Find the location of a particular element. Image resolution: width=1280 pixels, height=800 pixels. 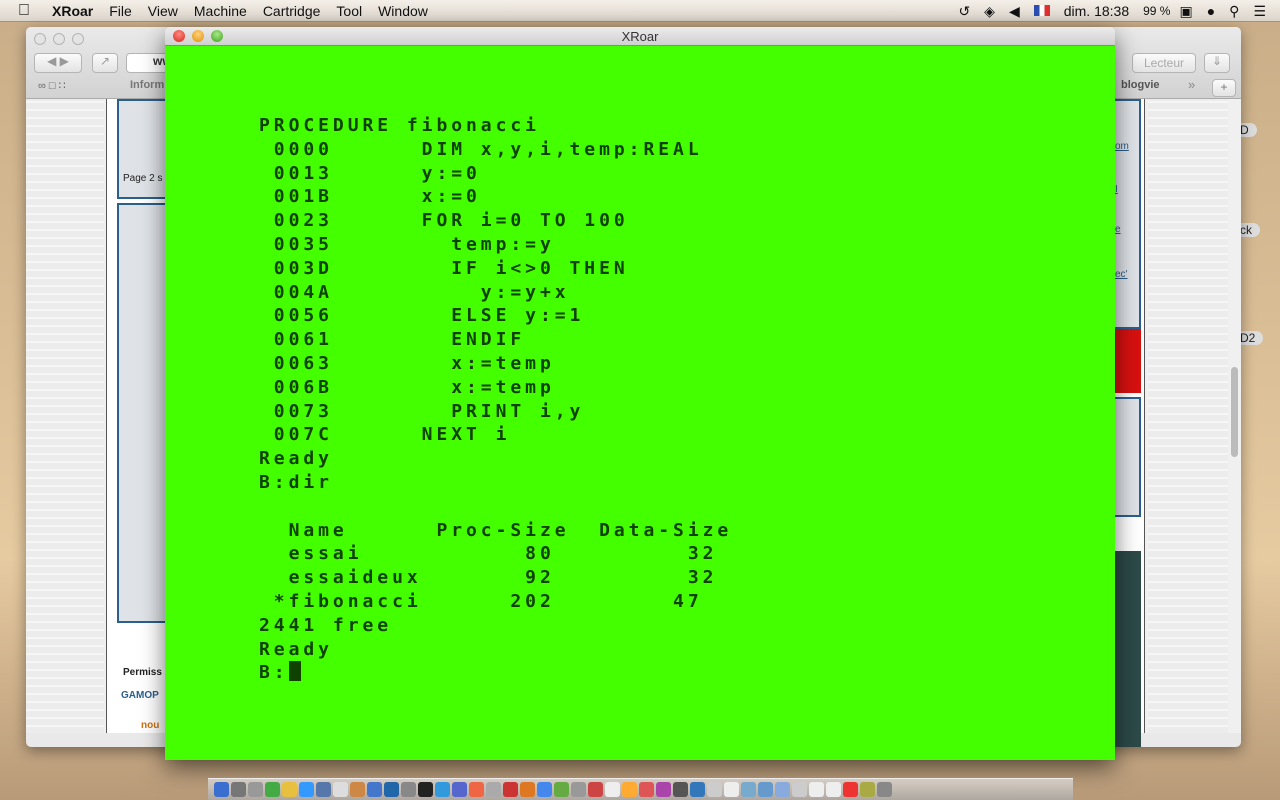

ad-image is located at coordinates (1128, 649).